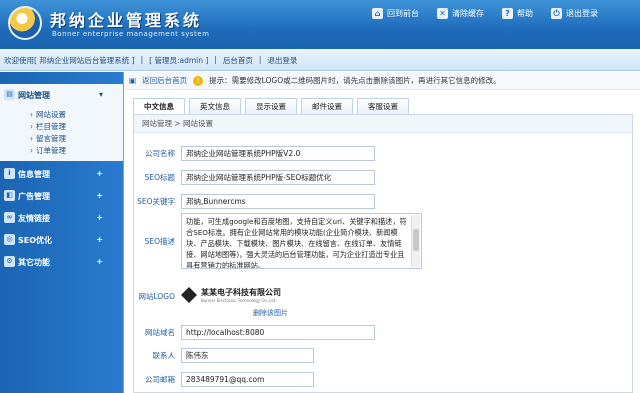  Describe the element at coordinates (327, 106) in the screenshot. I see `tab-mail-settings: 邮件设置` at that location.